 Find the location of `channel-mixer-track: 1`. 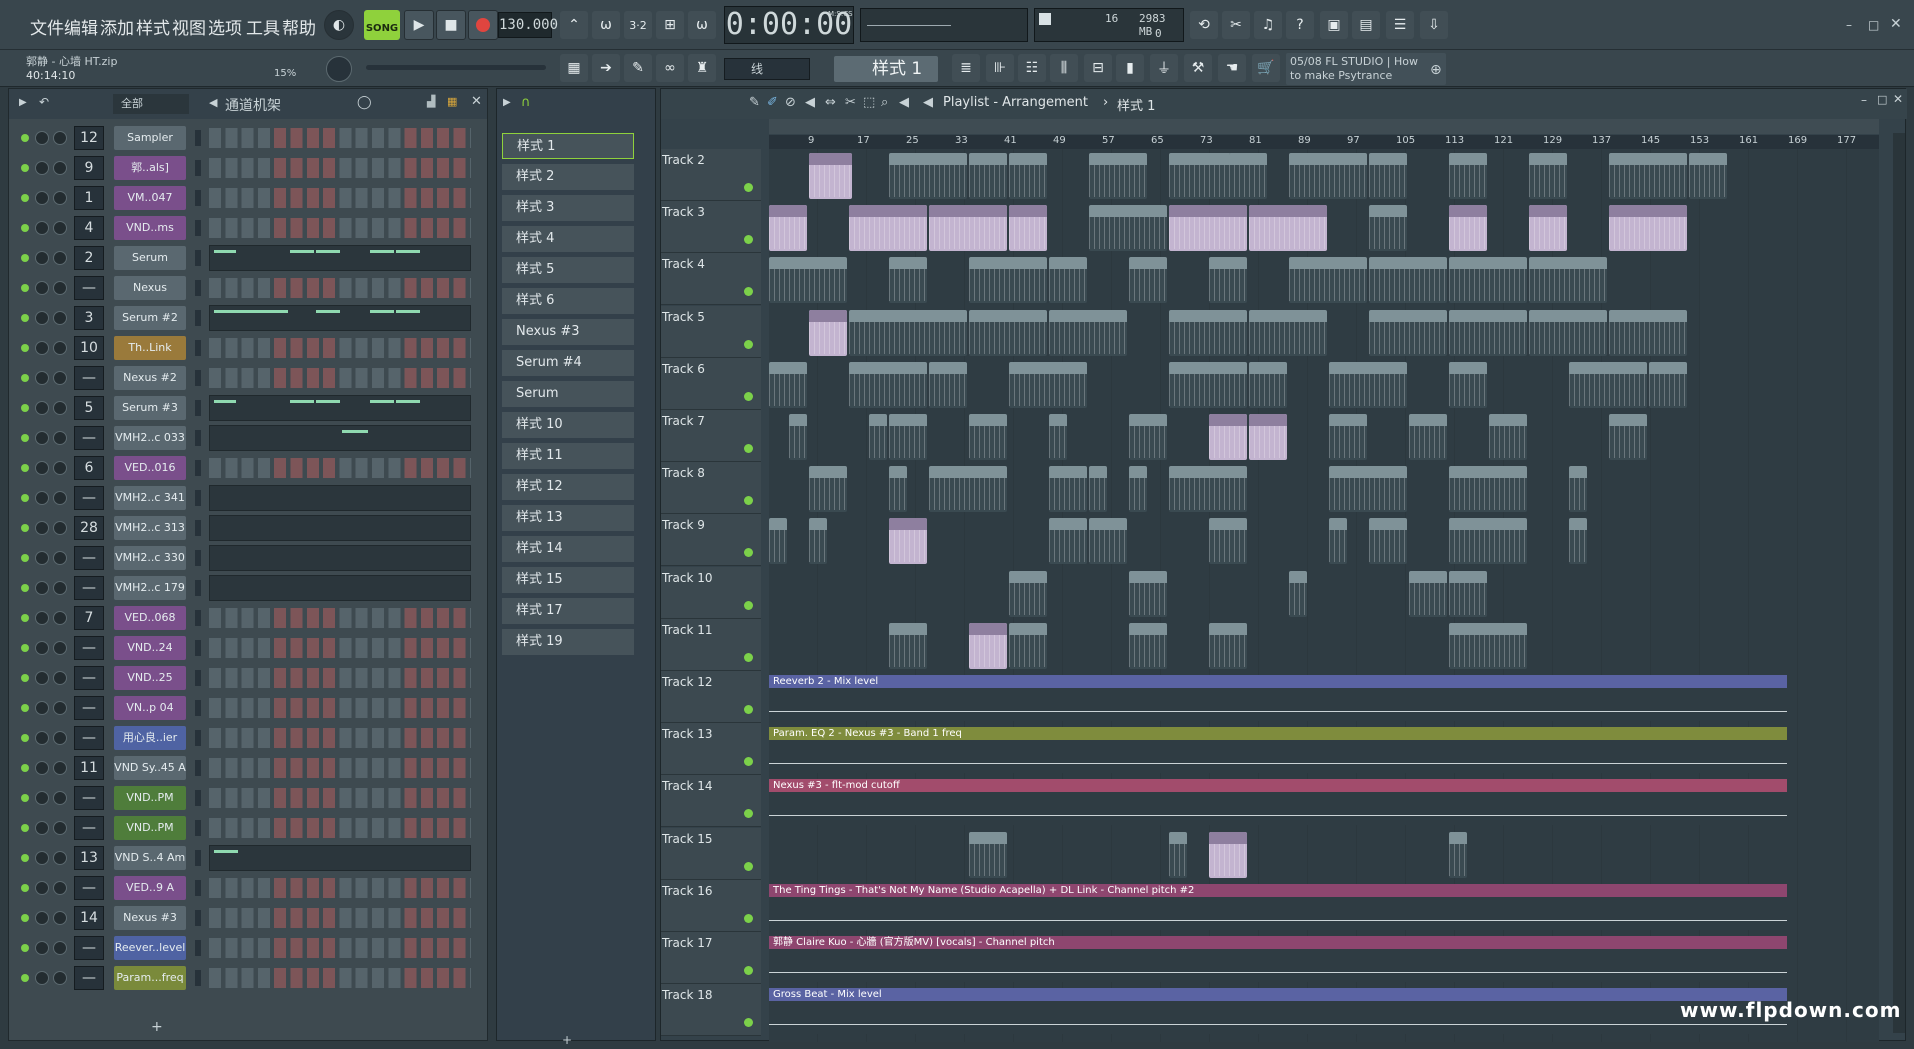

channel-mixer-track: 1 is located at coordinates (89, 198).